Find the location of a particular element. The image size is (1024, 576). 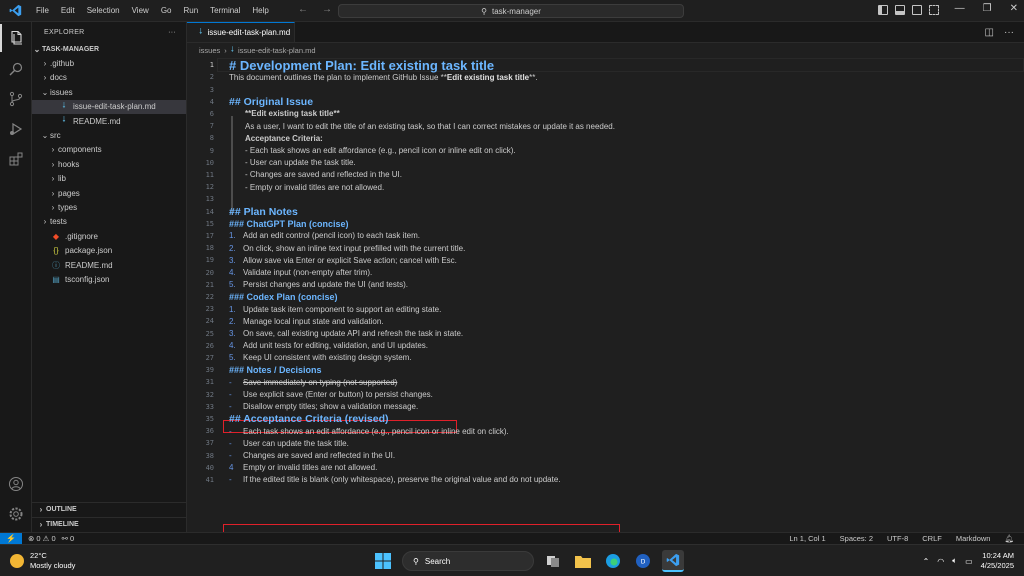

editor-more-icon: ··· is located at coordinates (1009, 32).